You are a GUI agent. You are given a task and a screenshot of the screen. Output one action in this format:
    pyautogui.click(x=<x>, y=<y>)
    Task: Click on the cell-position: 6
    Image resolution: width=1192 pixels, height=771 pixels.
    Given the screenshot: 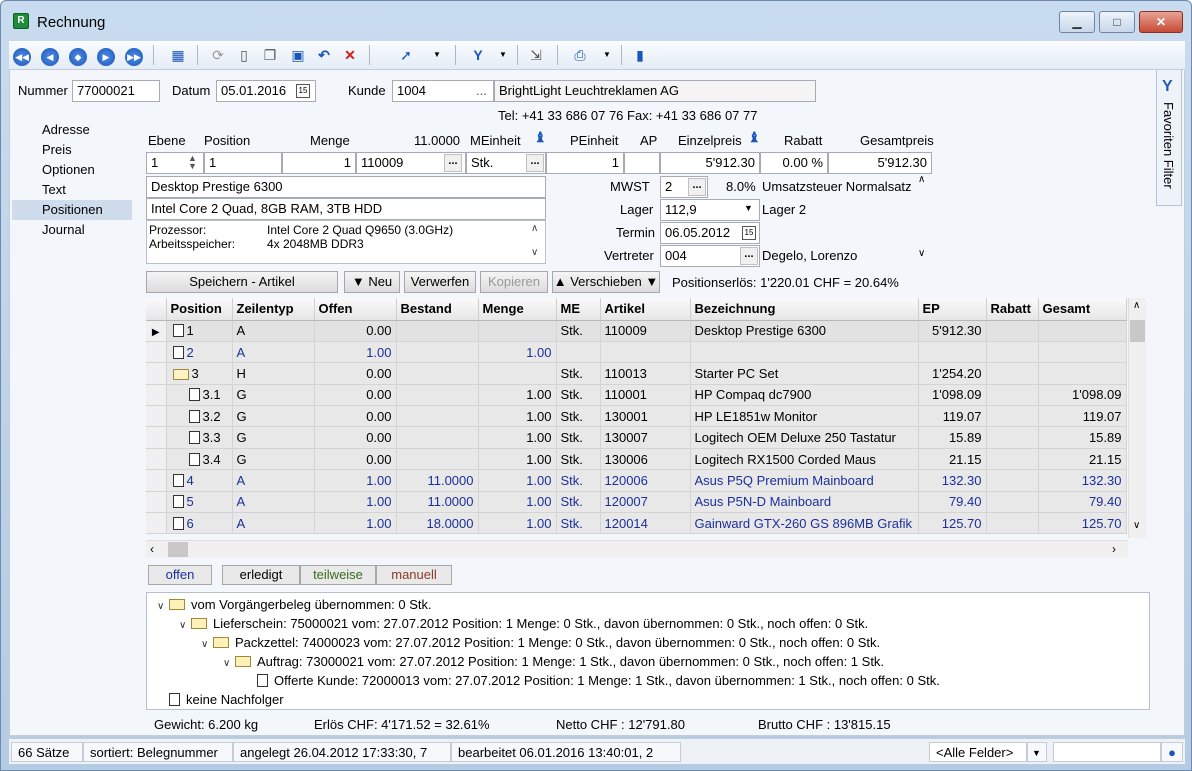 What is the action you would take?
    pyautogui.click(x=199, y=523)
    